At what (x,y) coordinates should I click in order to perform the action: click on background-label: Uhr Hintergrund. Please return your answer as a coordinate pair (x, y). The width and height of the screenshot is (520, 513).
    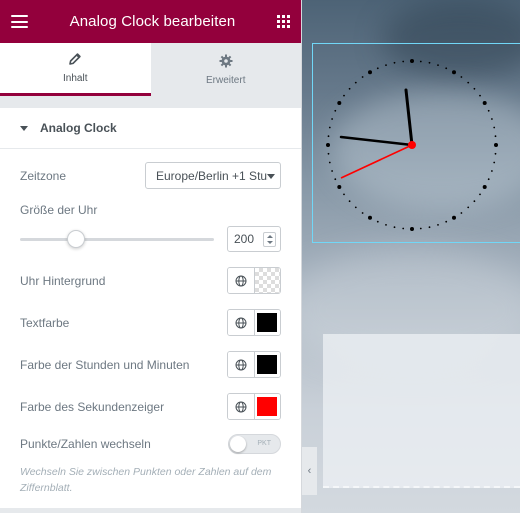
    Looking at the image, I should click on (63, 280).